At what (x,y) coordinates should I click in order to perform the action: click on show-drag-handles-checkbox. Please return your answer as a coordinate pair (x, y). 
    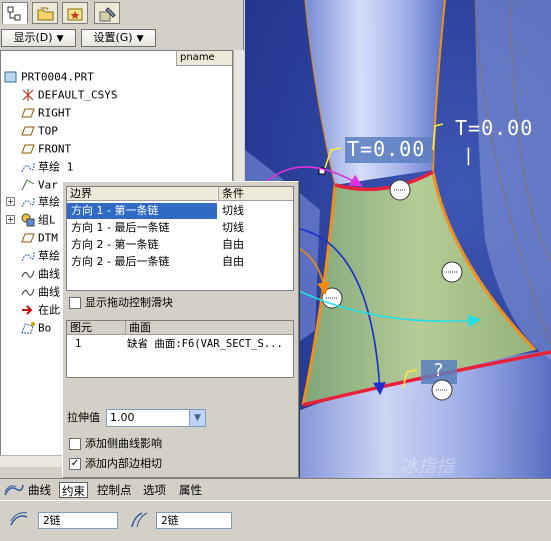
    Looking at the image, I should click on (75, 303).